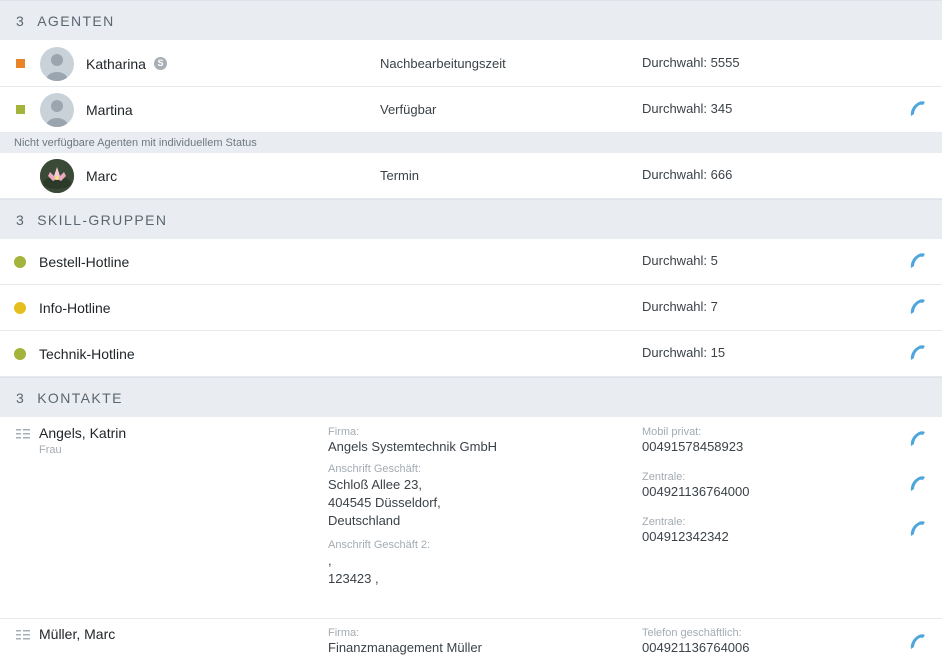 Image resolution: width=942 pixels, height=661 pixels. I want to click on agent-extension: Durchwahl: 666, so click(687, 174).